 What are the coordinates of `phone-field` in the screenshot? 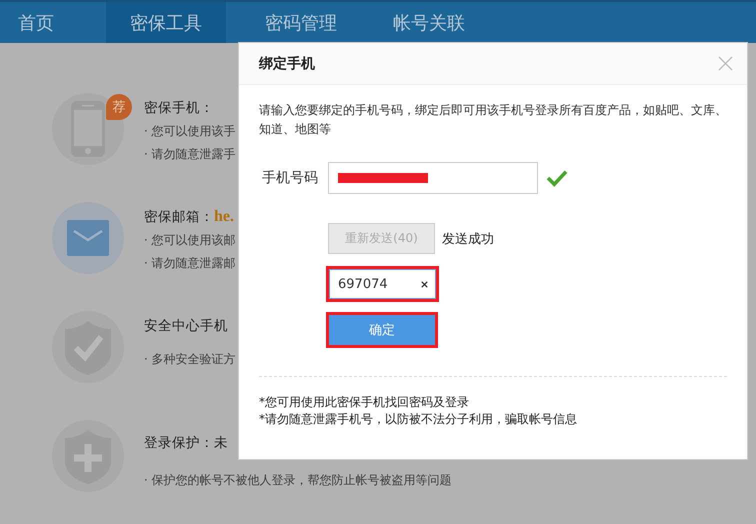 It's located at (433, 178).